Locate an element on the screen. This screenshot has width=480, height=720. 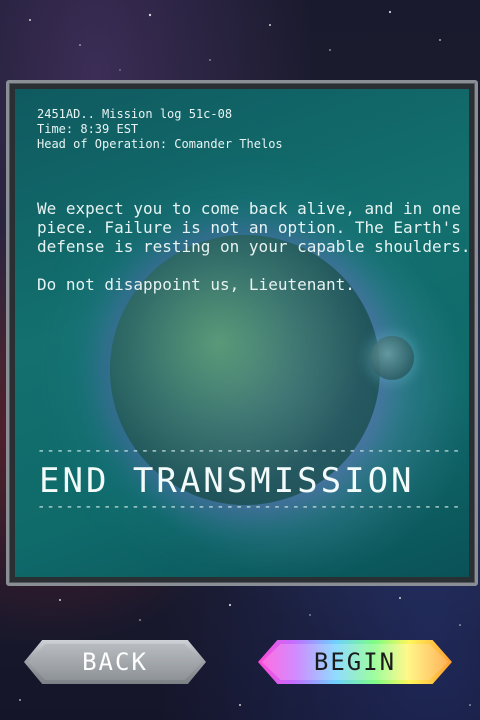
begin-button-label: BEGIN is located at coordinates (355, 662).